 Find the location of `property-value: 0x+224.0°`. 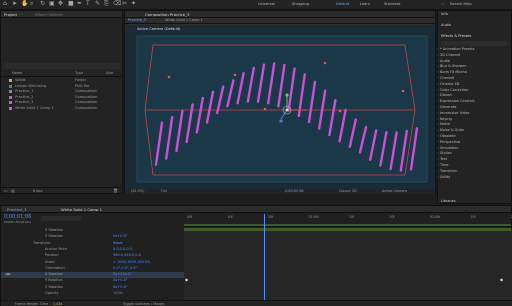

property-value: 0x+224.0° is located at coordinates (122, 275).